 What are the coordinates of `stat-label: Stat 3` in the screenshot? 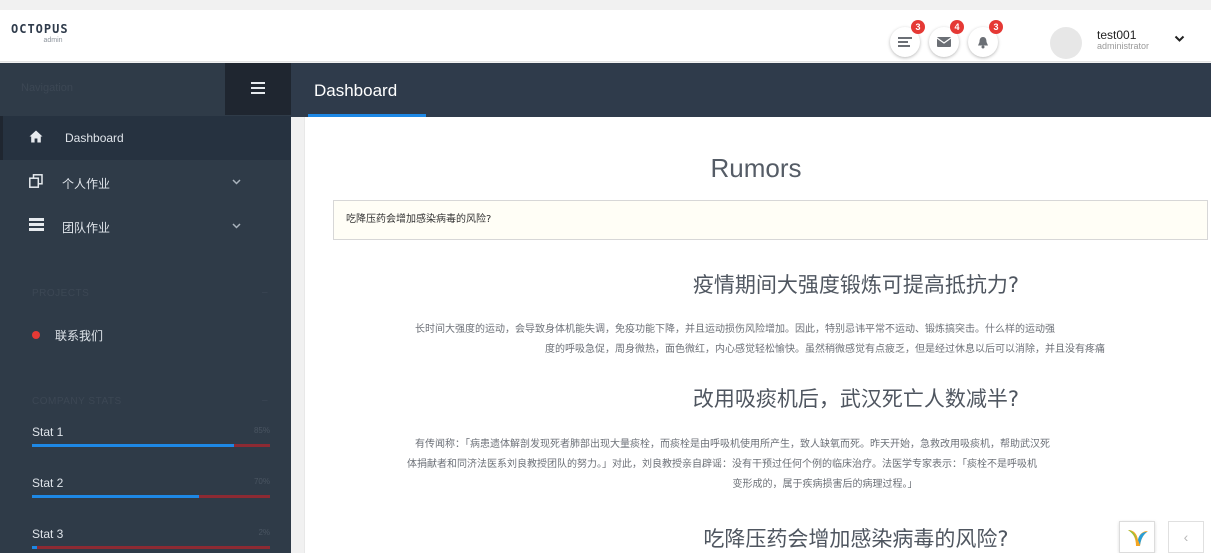 It's located at (48, 534).